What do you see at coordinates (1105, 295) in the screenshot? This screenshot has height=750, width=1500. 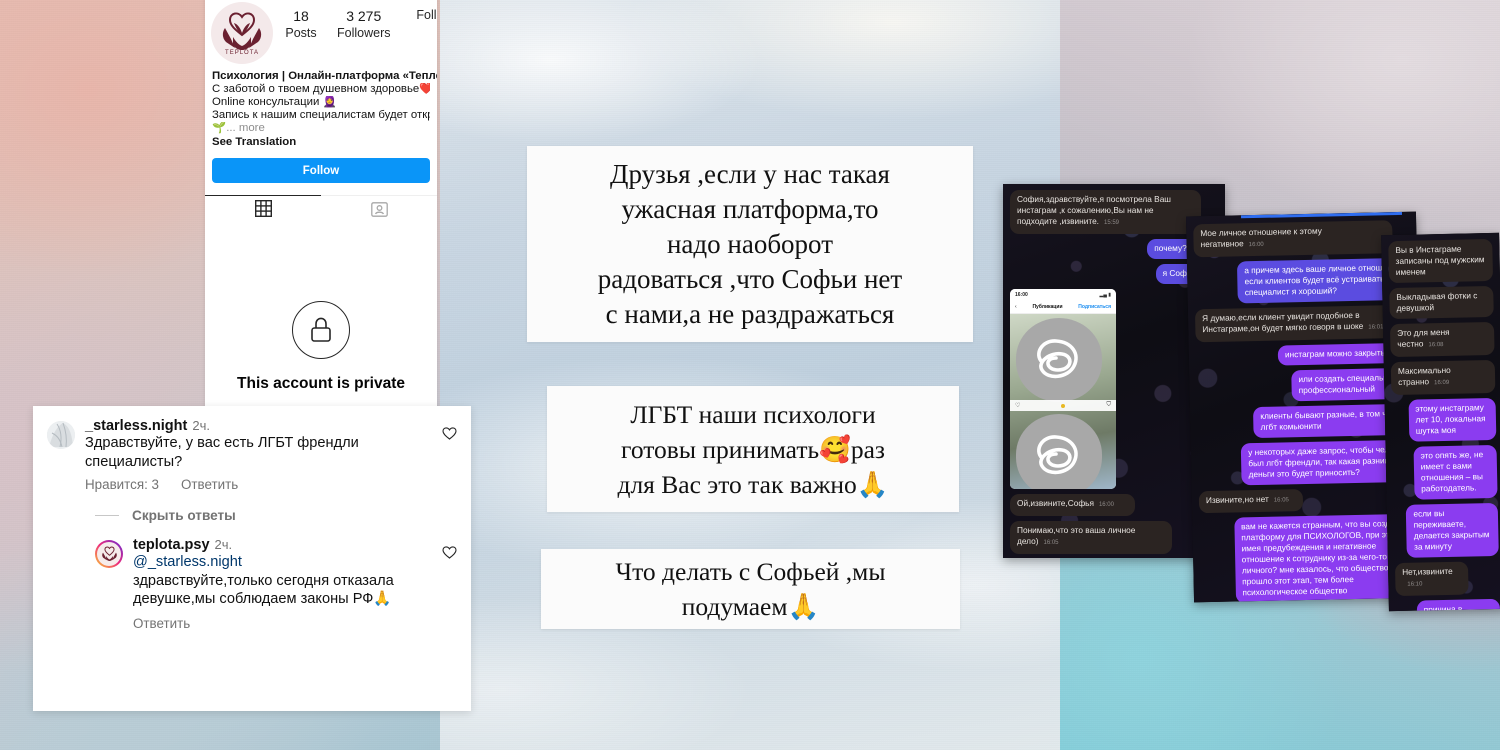 I see `status-icons: ▂▄ ▮` at bounding box center [1105, 295].